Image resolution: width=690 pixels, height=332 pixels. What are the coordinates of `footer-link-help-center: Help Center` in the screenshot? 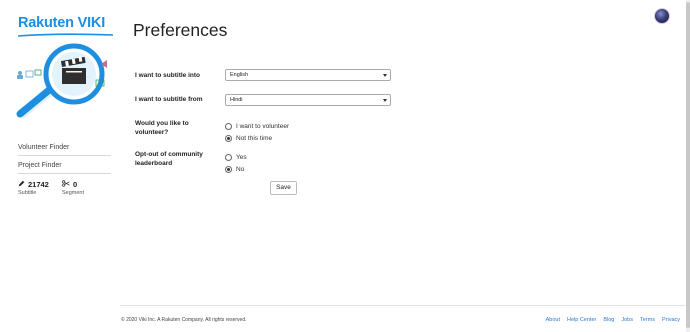 It's located at (581, 320).